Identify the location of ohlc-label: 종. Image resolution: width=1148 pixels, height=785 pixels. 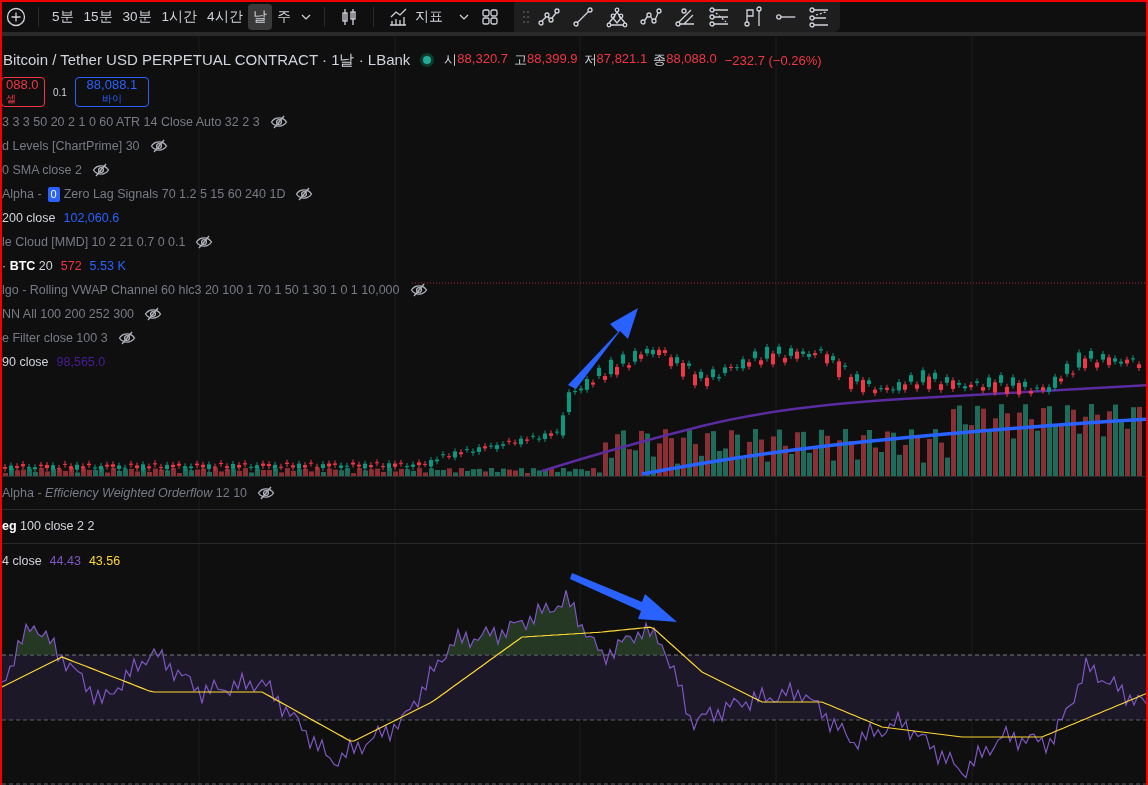
(660, 60).